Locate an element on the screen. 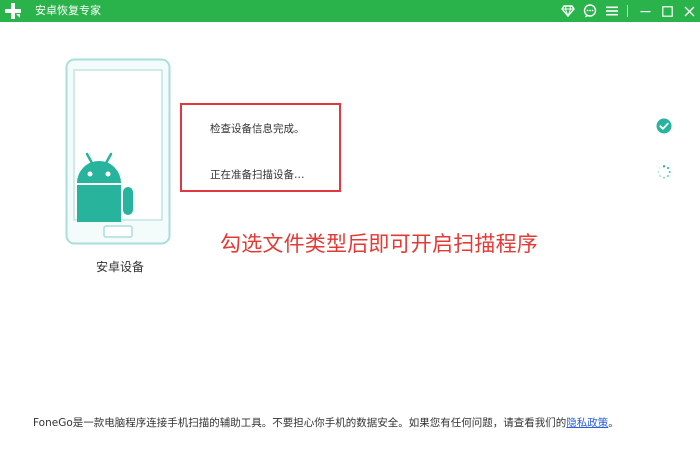 The image size is (700, 461). menu-button is located at coordinates (612, 11).